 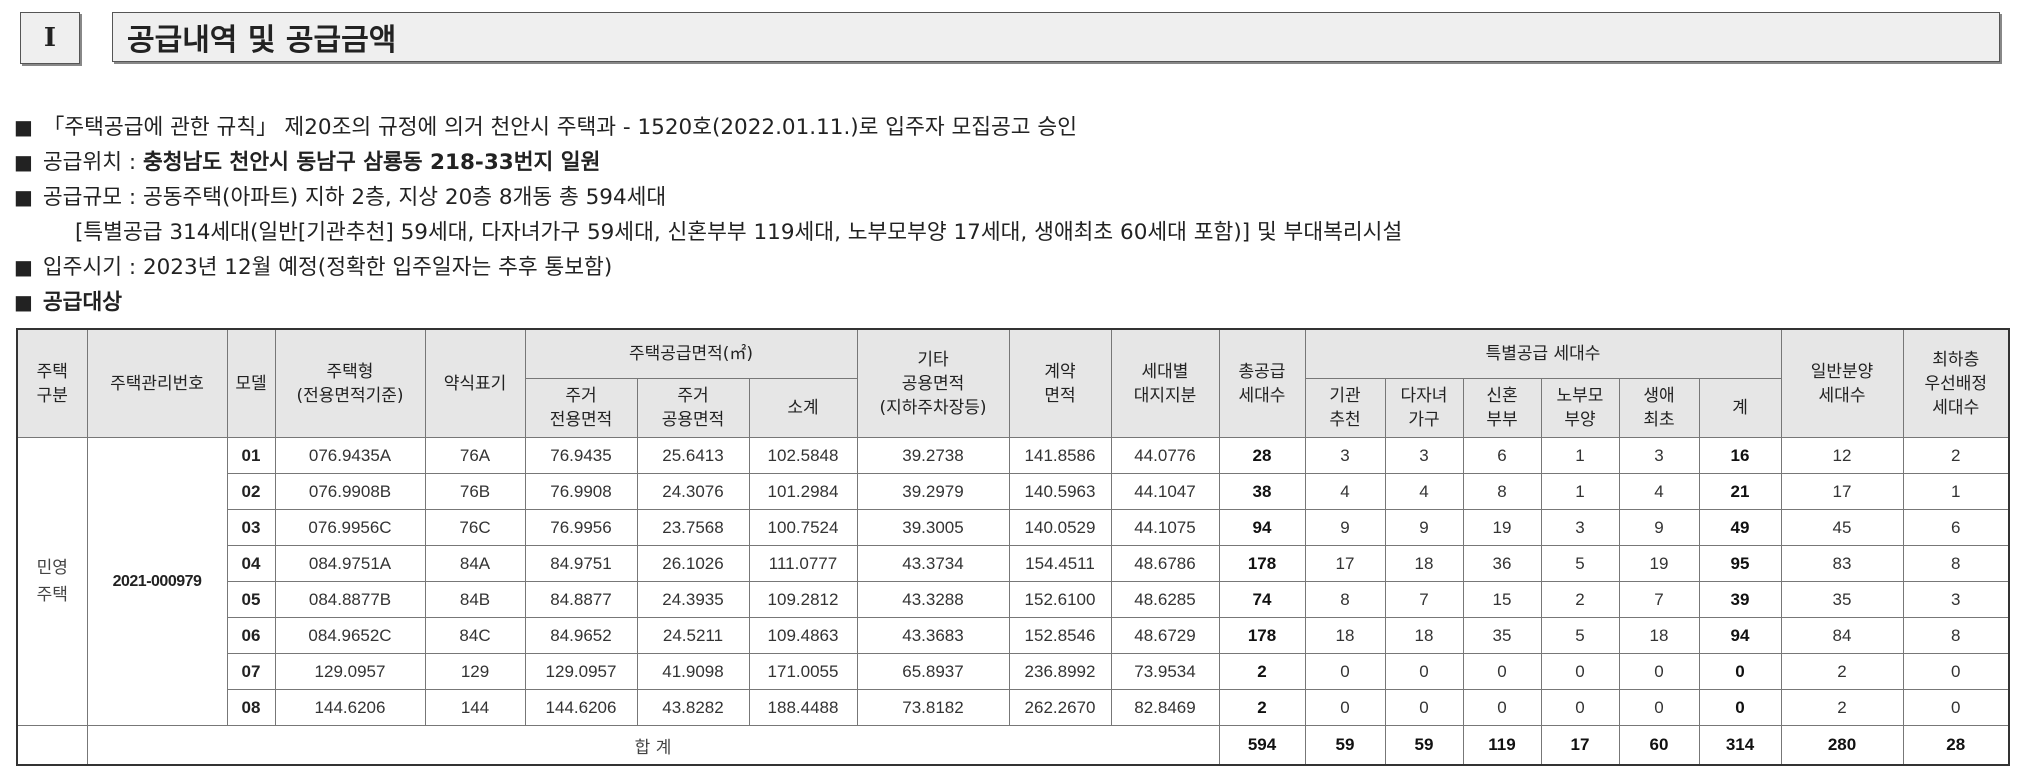 What do you see at coordinates (52, 383) in the screenshot?
I see `header-type: 주택 구분` at bounding box center [52, 383].